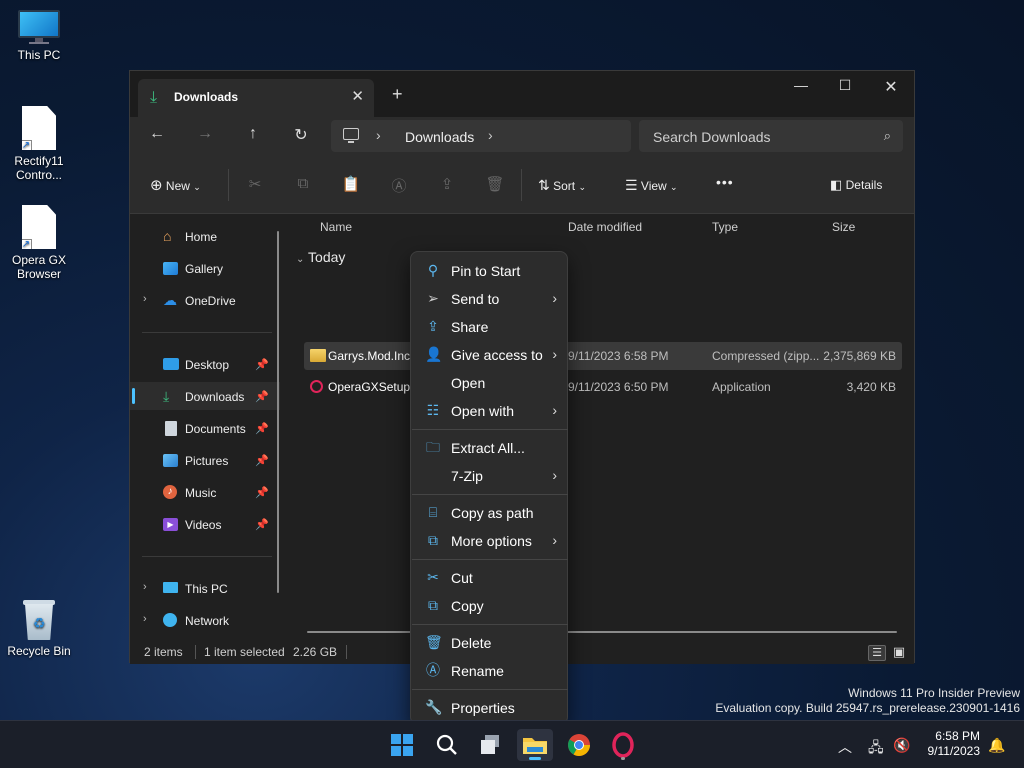 This screenshot has height=768, width=1024. I want to click on download-icon: ⤓, so click(166, 396).